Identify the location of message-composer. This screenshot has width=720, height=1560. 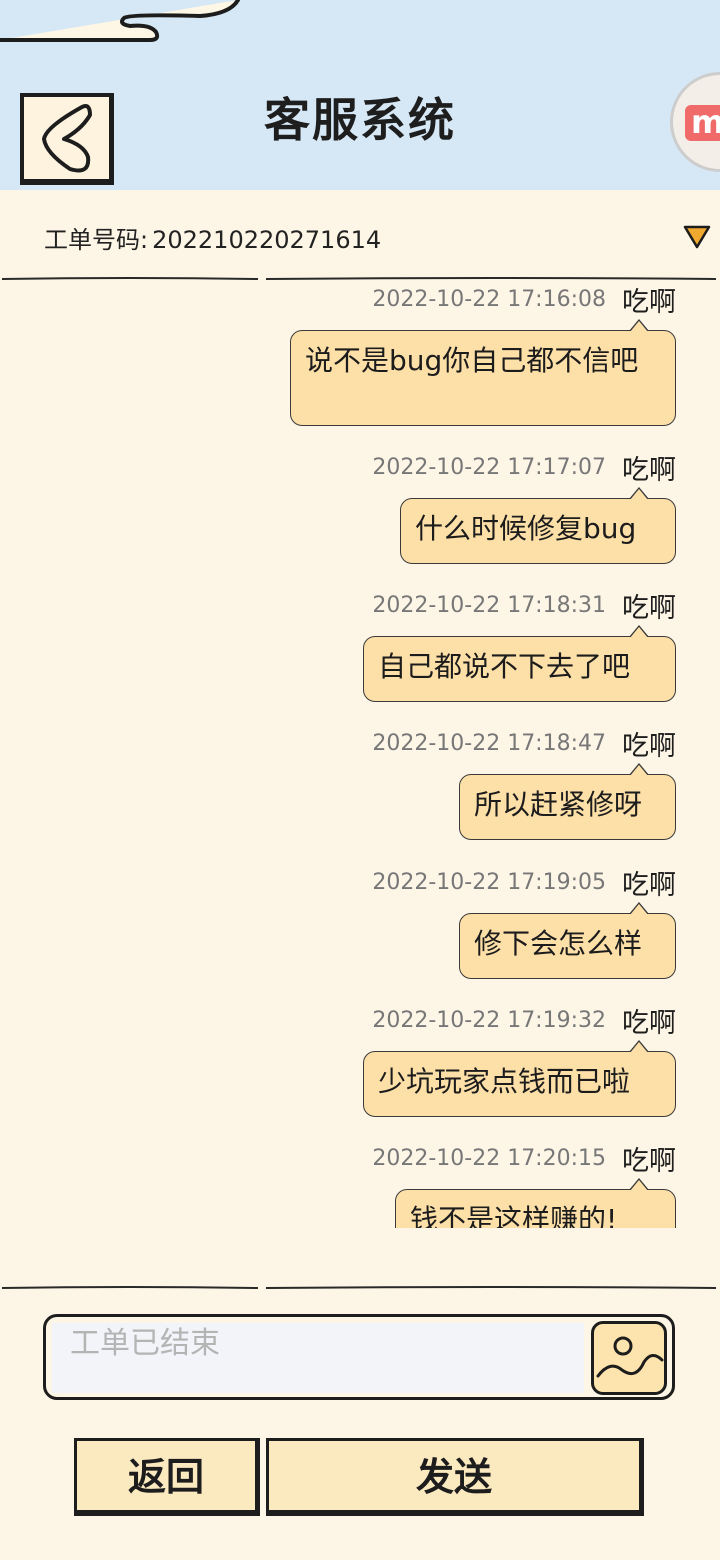
(359, 1357).